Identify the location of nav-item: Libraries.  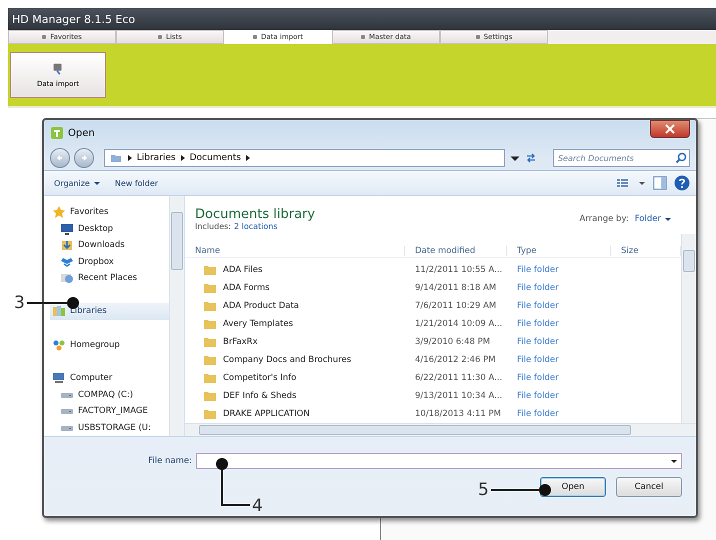
(109, 311).